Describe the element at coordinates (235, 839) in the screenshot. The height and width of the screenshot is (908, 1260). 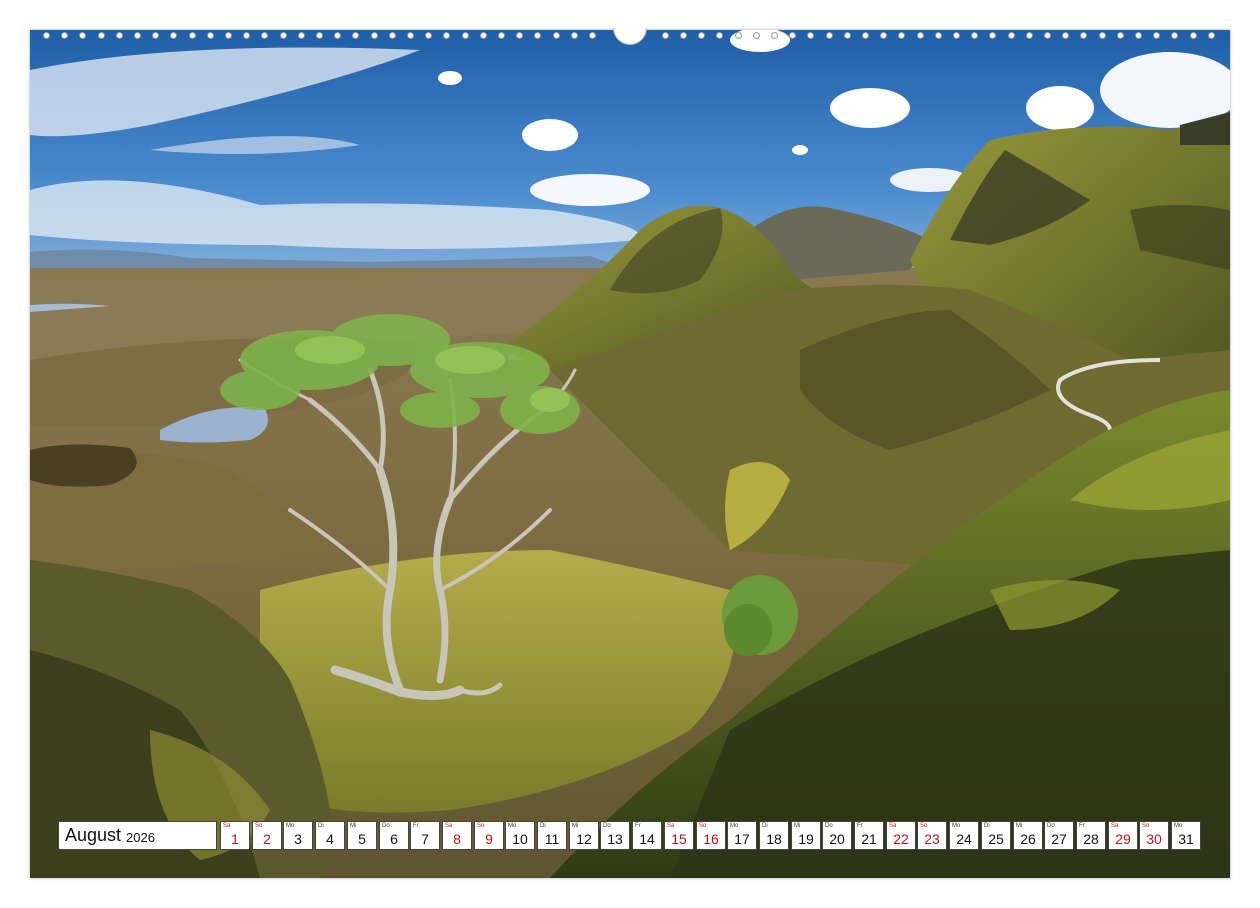
I see `day-number: 1` at that location.